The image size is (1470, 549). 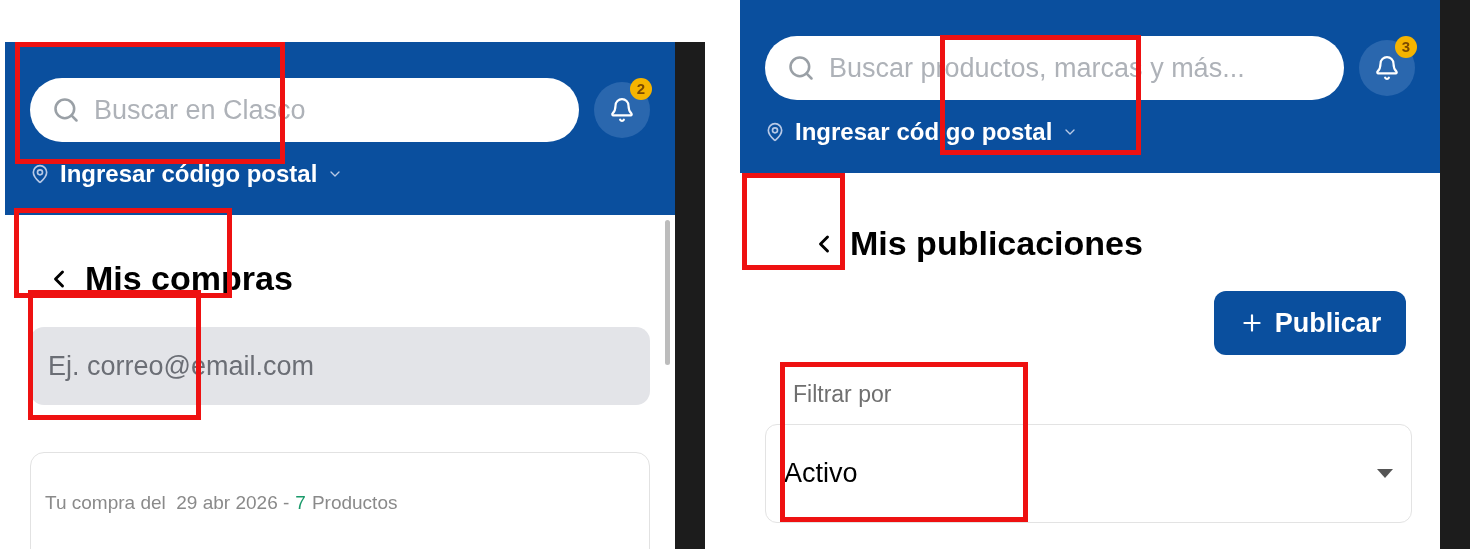 I want to click on postal-code-selector: Ingresar código postal, so click(x=340, y=174).